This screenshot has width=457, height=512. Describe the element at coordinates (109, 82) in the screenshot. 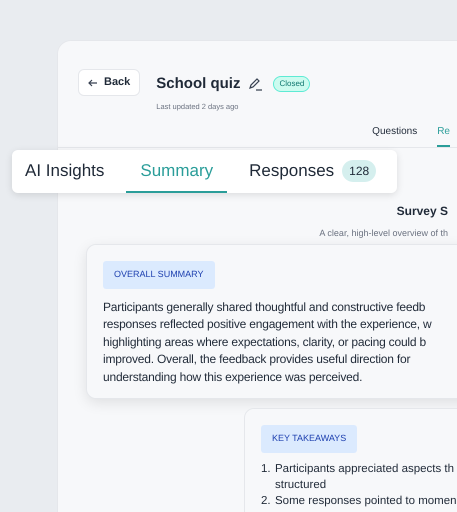

I see `back-button: Back` at that location.